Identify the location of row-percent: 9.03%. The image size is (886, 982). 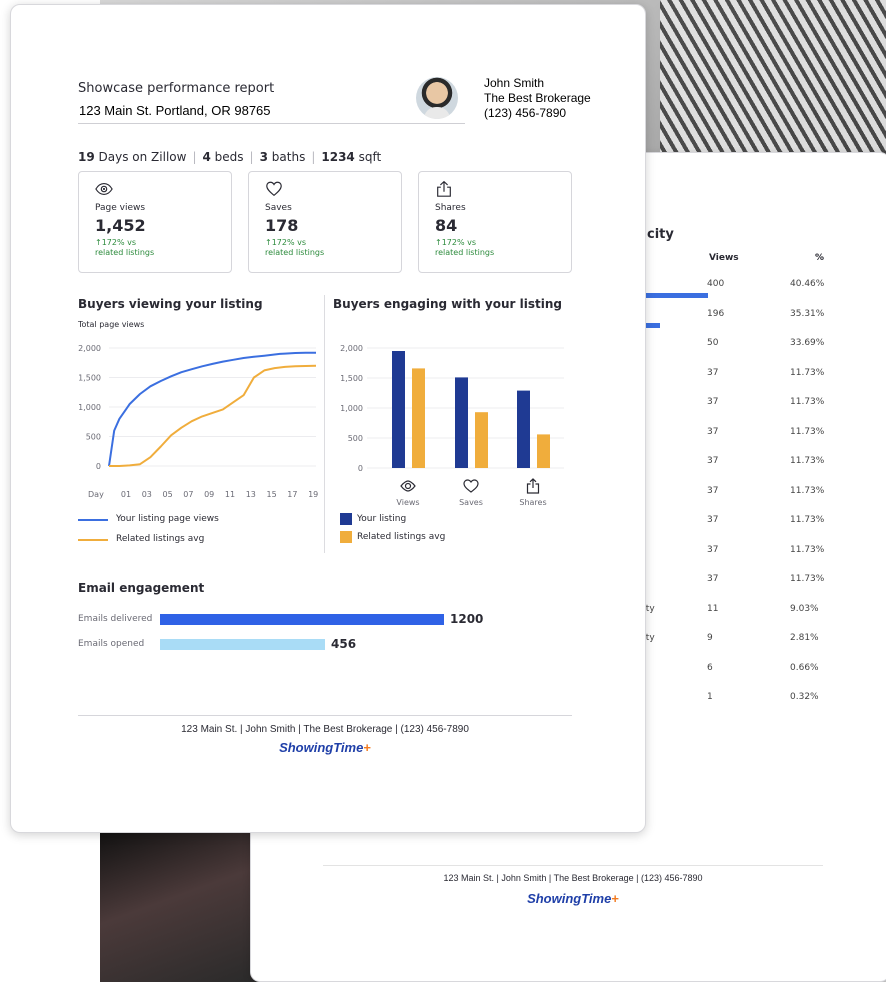
(804, 608).